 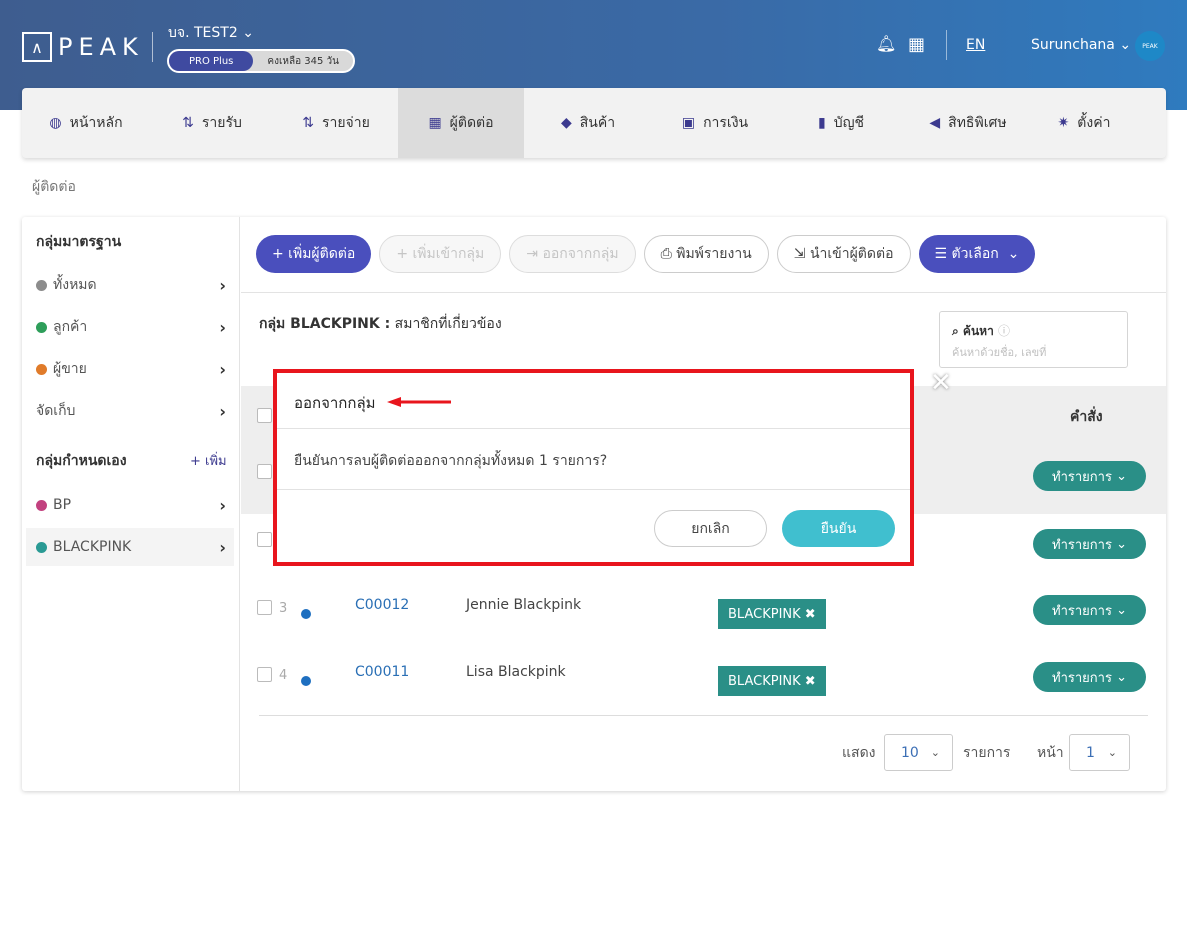 What do you see at coordinates (572, 254) in the screenshot?
I see `leave-group-button: ⇥ ออกจากกลุ่ม` at bounding box center [572, 254].